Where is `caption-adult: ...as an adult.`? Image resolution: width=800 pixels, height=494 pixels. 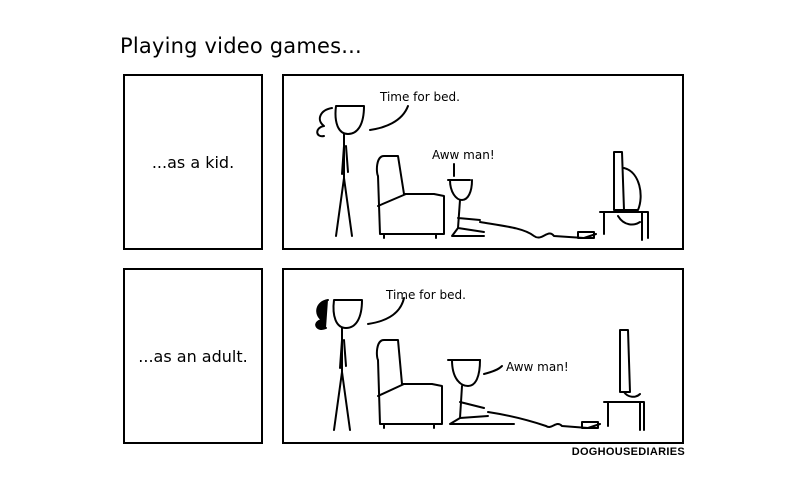 caption-adult: ...as an adult. is located at coordinates (193, 356).